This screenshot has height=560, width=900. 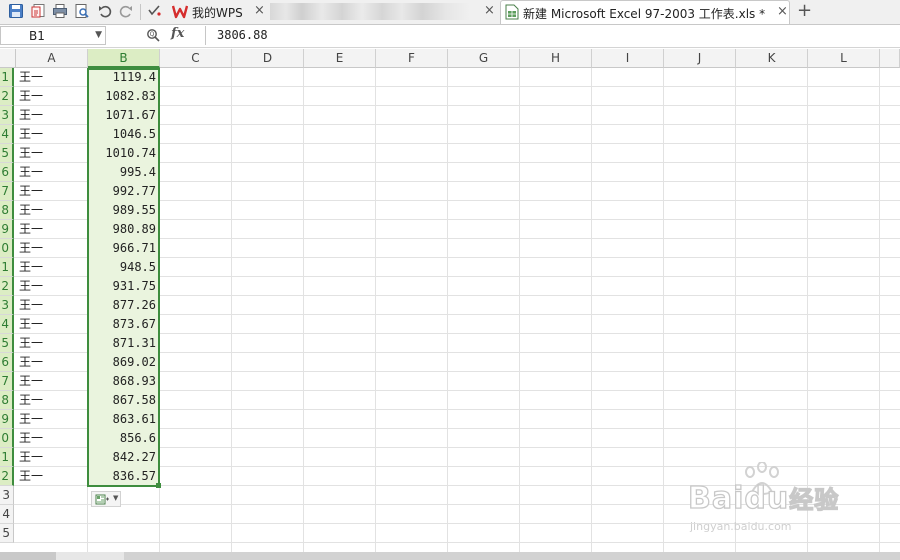 What do you see at coordinates (123, 324) in the screenshot?
I see `cell-b: 873.67` at bounding box center [123, 324].